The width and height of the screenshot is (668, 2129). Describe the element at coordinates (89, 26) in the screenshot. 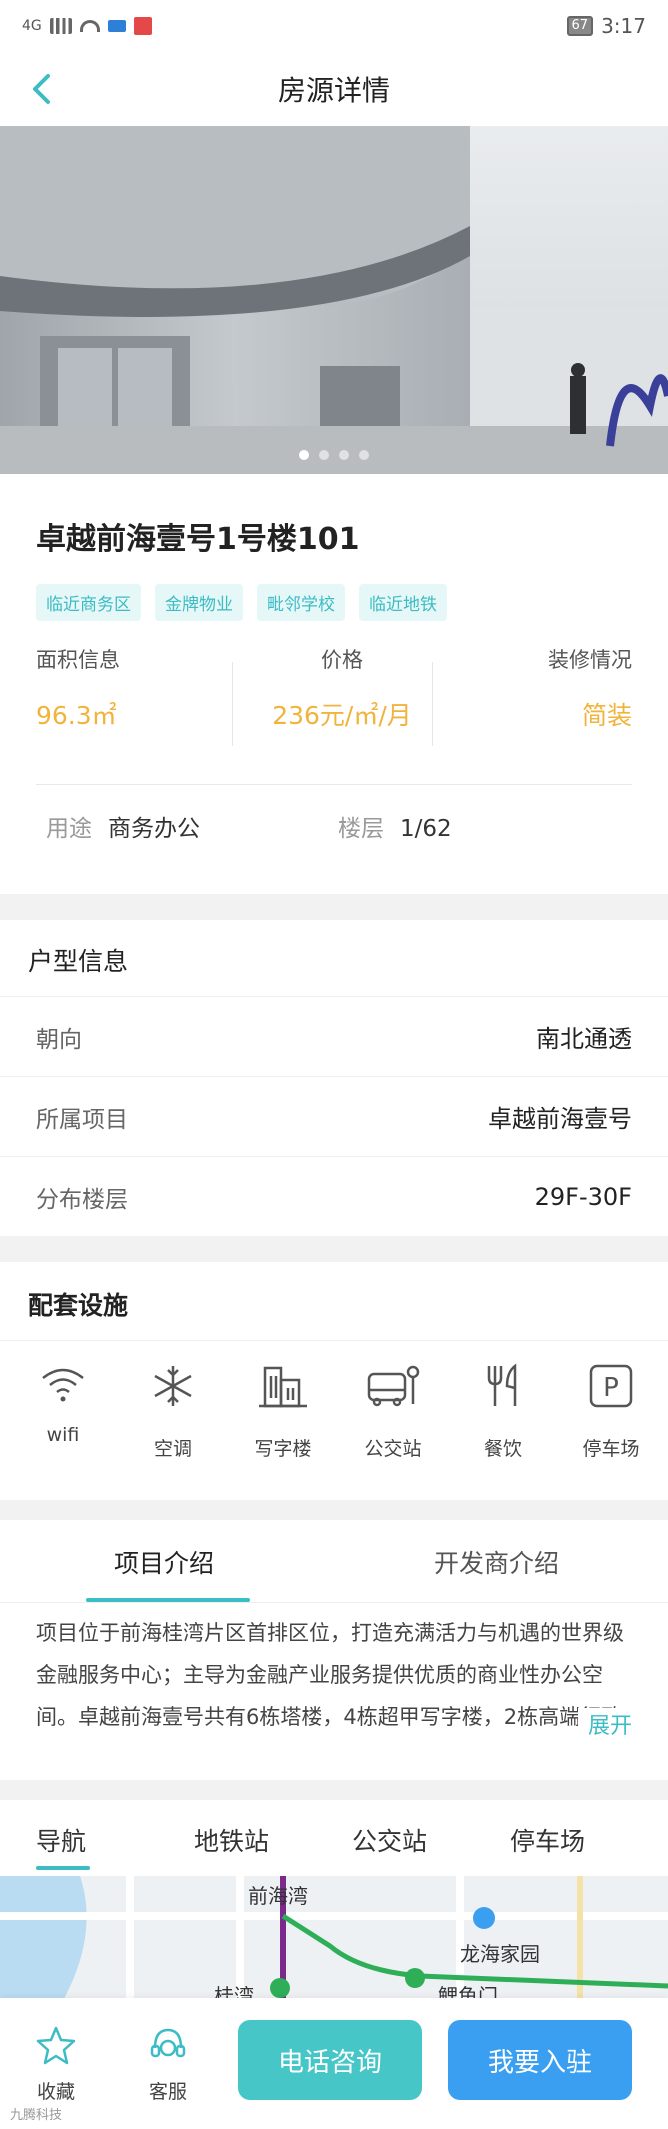

I see `wifi-status-icon` at that location.